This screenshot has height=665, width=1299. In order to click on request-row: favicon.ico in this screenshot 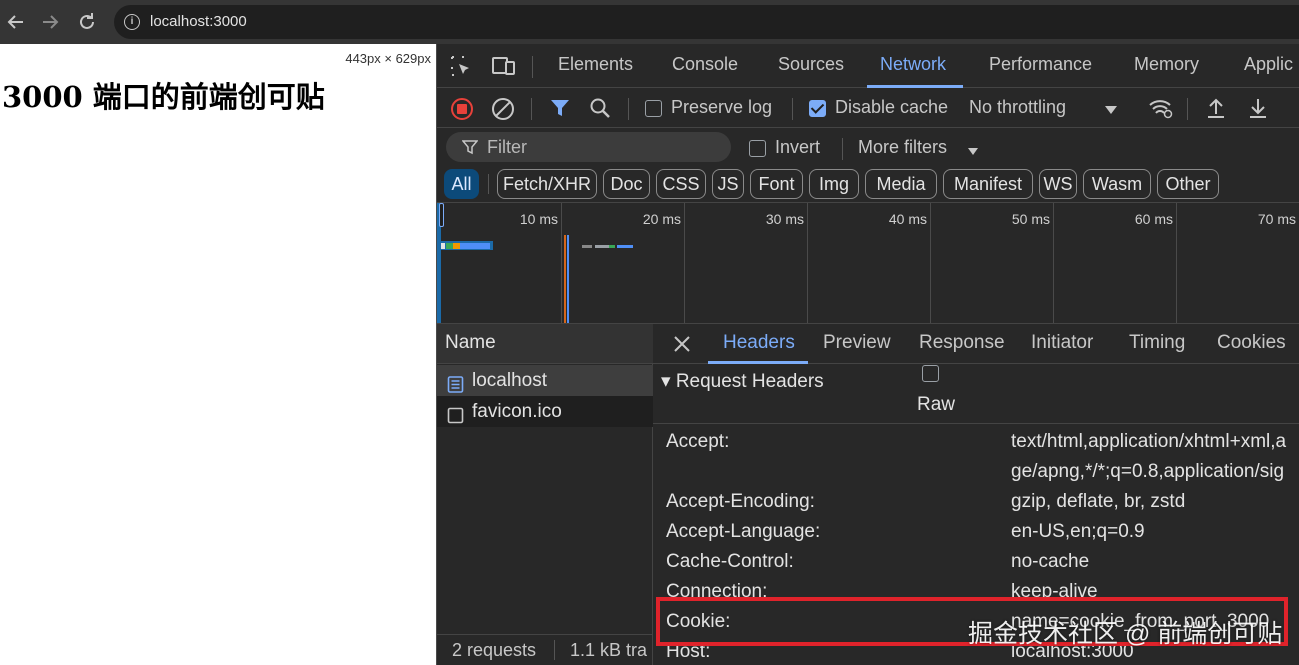, I will do `click(545, 411)`.